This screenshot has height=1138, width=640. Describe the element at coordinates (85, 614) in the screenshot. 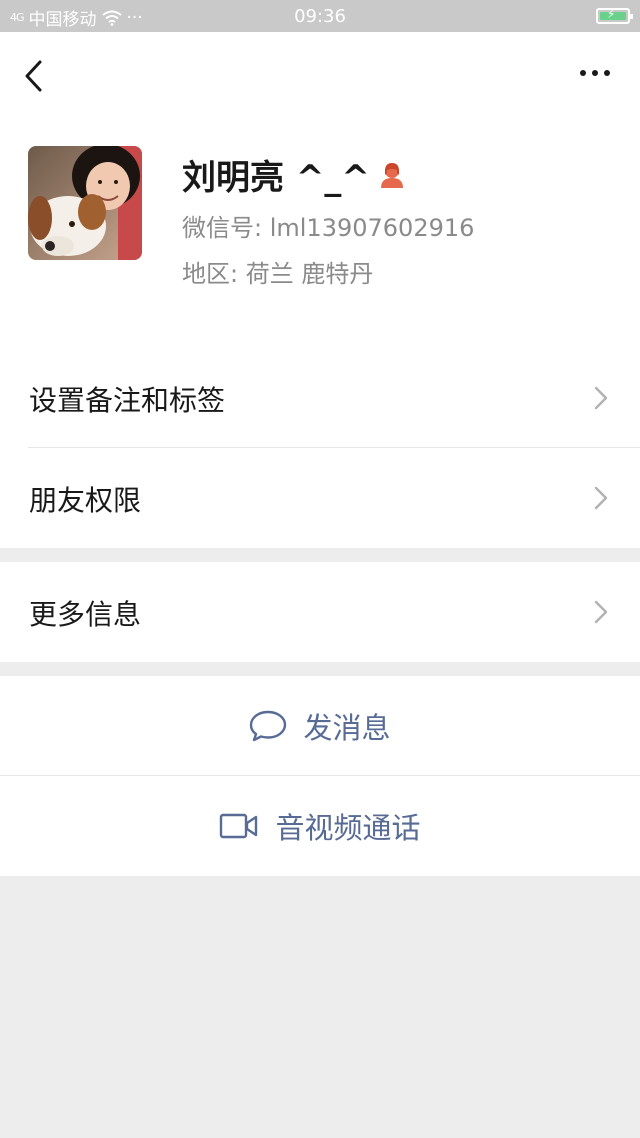

I see `menu-item-label: 更多信息` at that location.